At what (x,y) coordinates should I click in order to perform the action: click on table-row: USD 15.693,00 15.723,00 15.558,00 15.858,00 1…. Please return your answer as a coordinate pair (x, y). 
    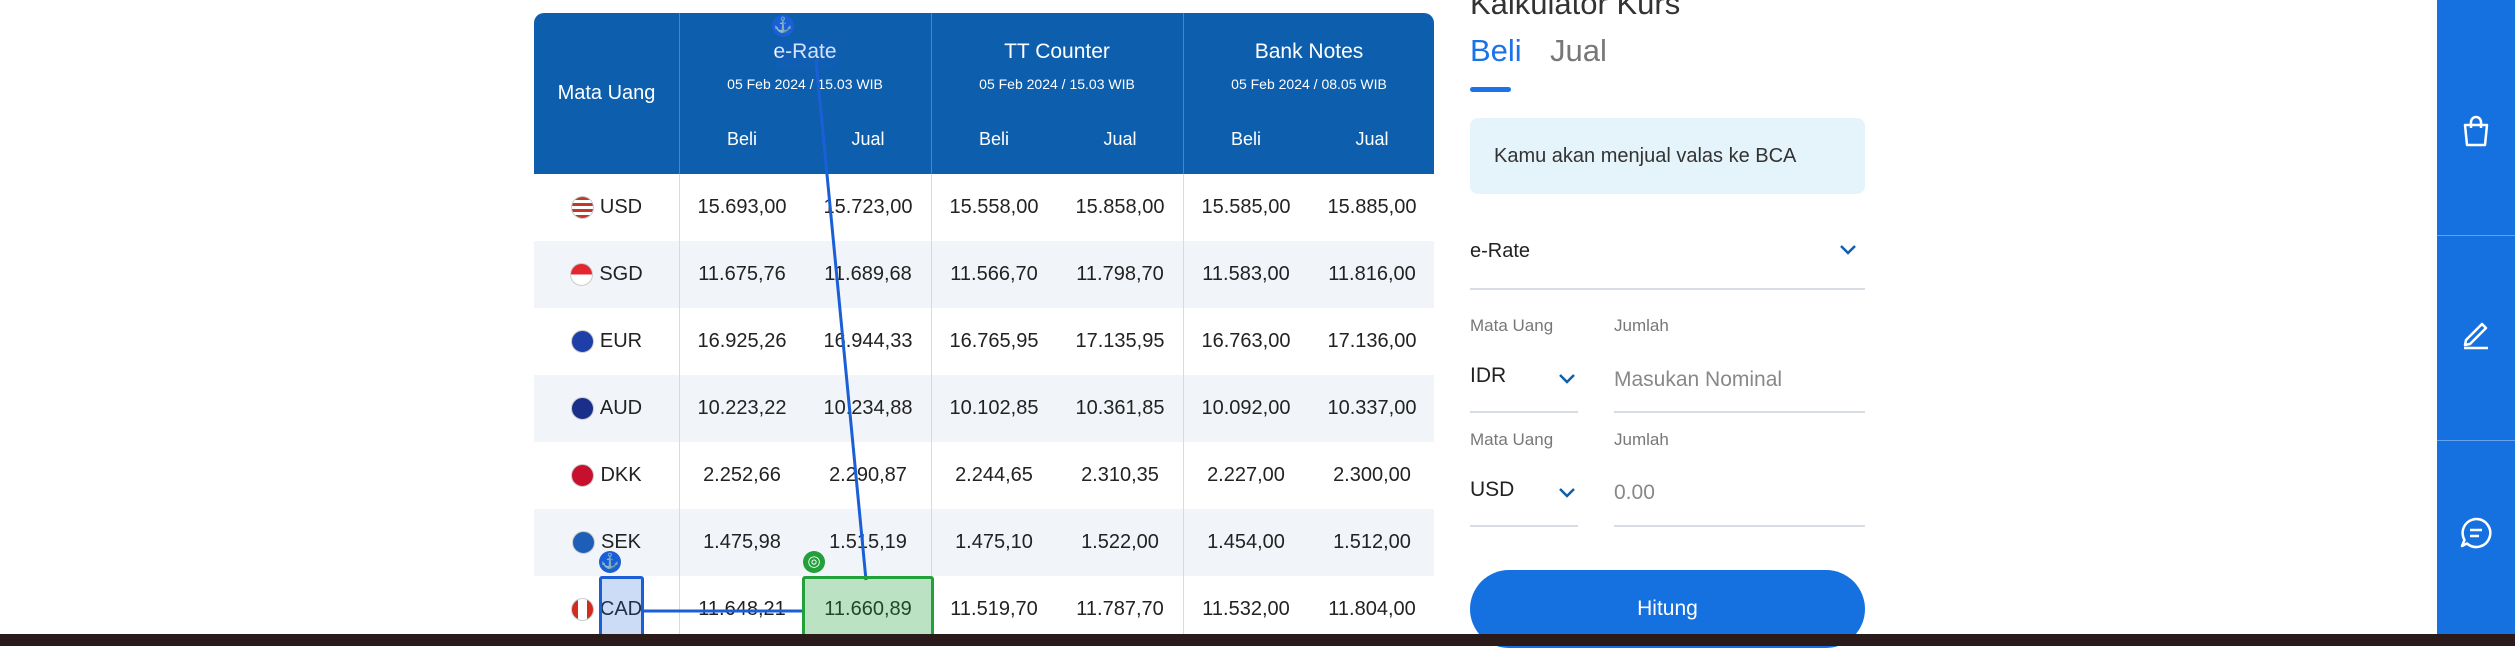
    Looking at the image, I should click on (984, 207).